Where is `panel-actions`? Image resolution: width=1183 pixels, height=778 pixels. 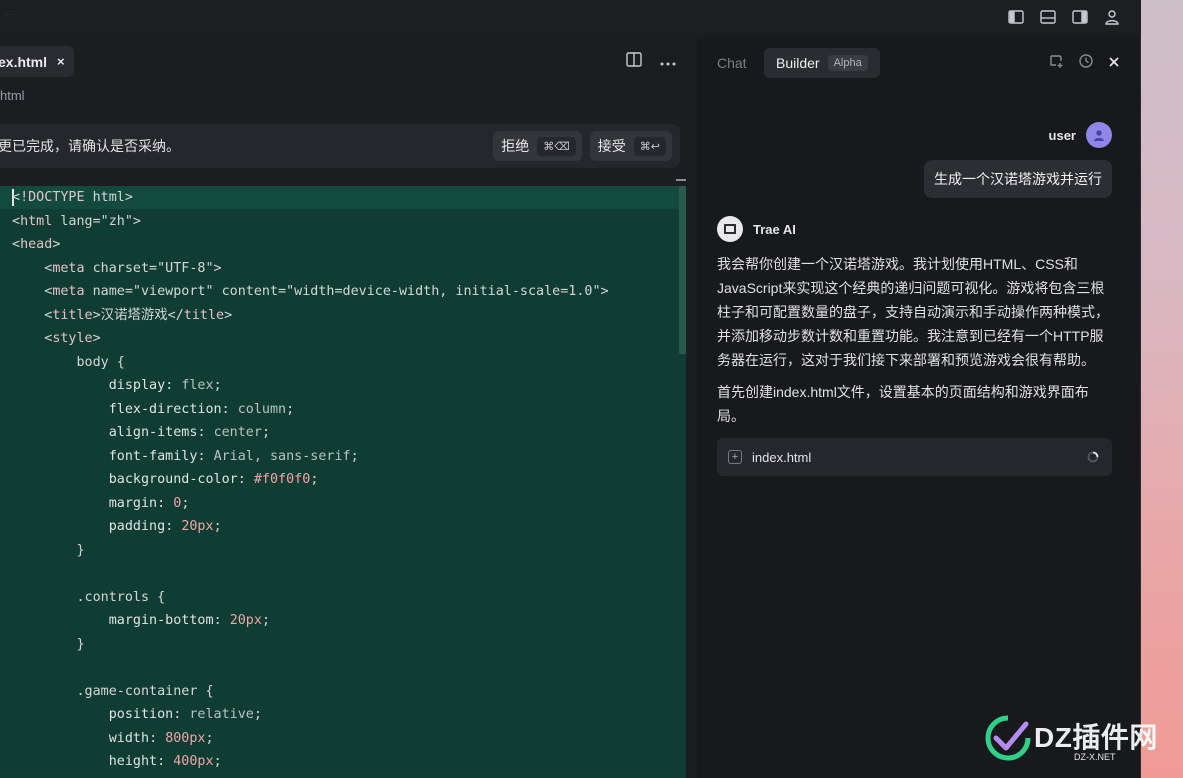
panel-actions is located at coordinates (1084, 63).